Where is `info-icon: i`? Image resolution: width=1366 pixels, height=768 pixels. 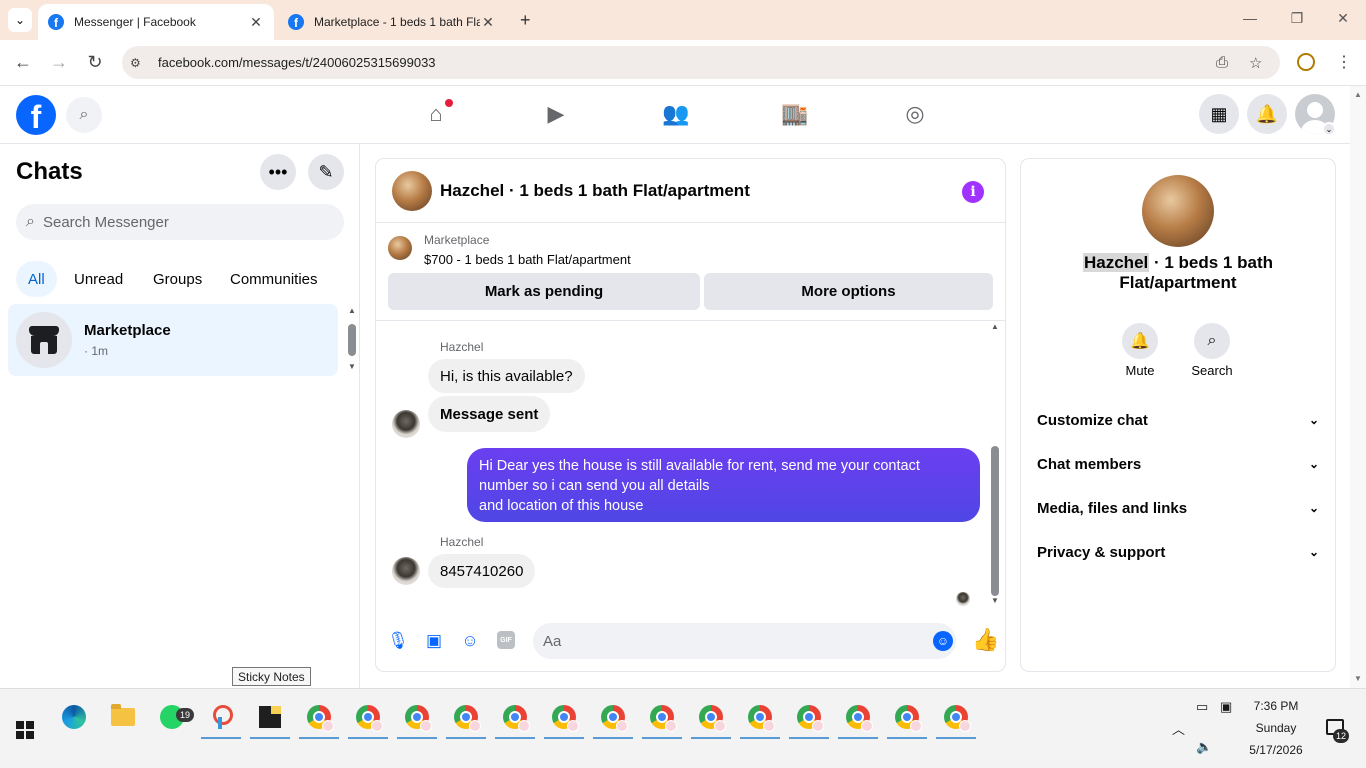
info-icon: i is located at coordinates (973, 192).